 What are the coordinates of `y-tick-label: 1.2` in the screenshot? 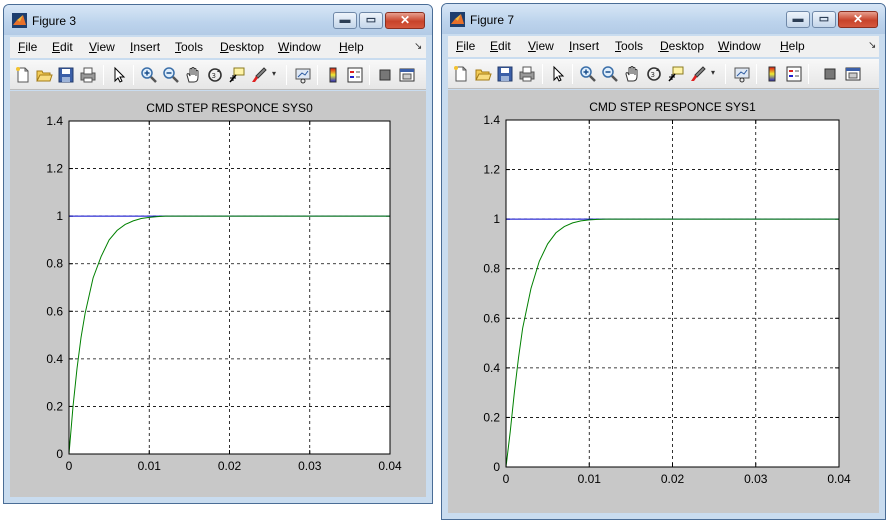 It's located at (54, 169).